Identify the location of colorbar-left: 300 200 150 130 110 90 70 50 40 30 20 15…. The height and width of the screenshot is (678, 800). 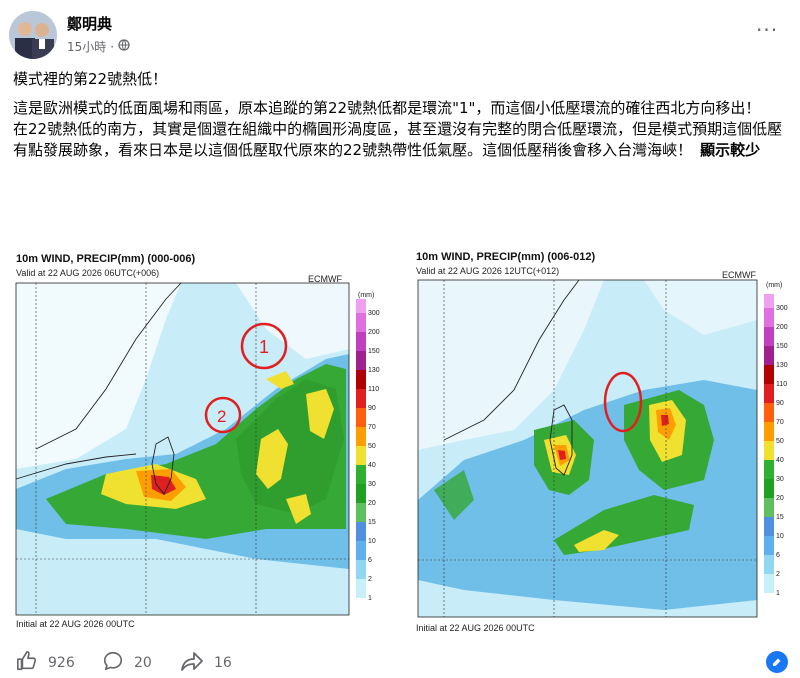
(368, 450).